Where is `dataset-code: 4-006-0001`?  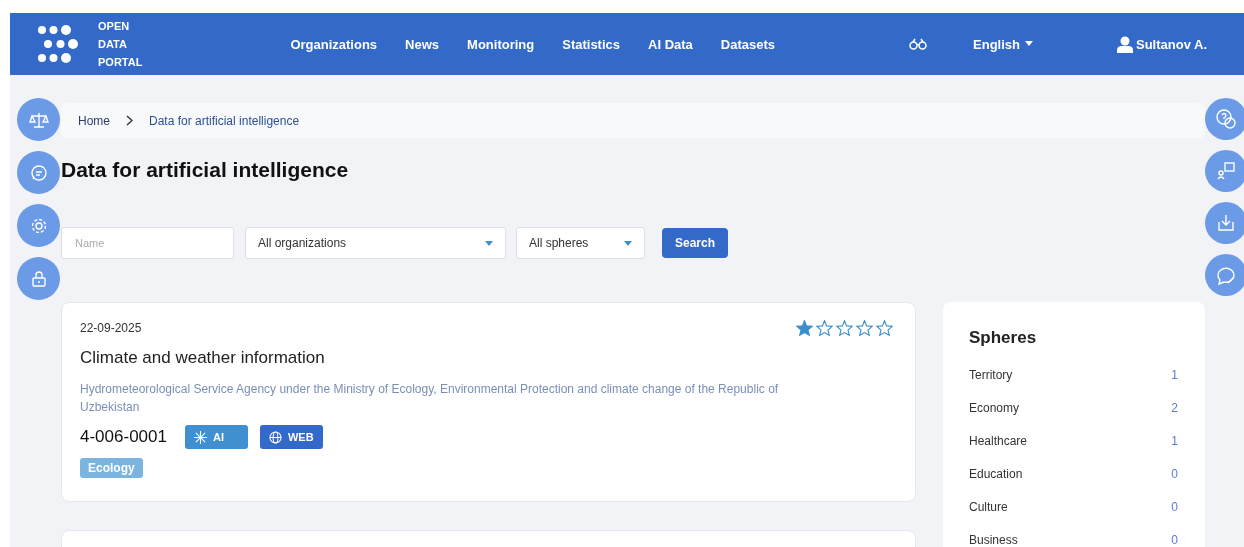 dataset-code: 4-006-0001 is located at coordinates (123, 437).